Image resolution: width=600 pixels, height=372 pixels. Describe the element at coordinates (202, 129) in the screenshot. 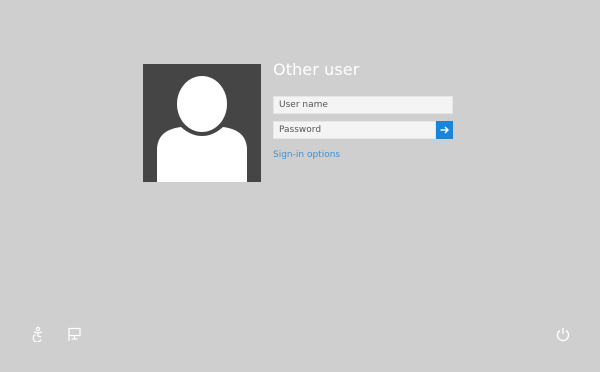

I see `user-silhouette-icon` at that location.